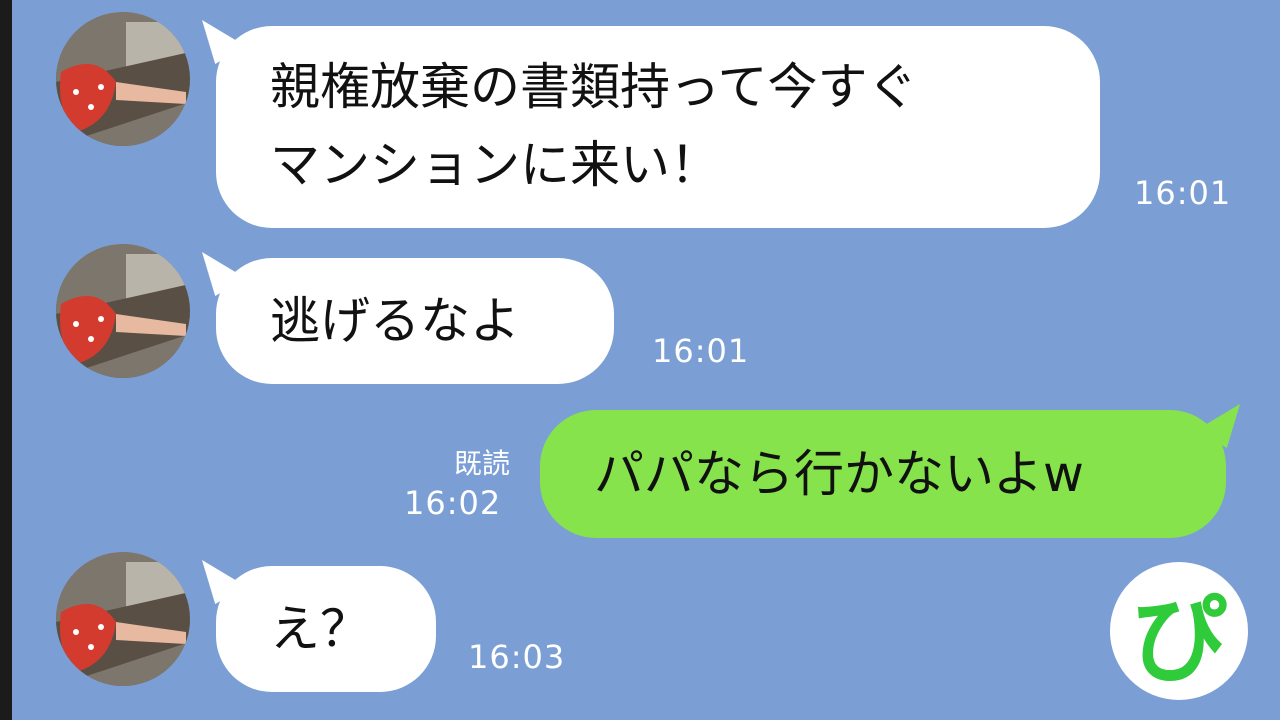  Describe the element at coordinates (1179, 639) in the screenshot. I see `logo-text: ぴ` at that location.